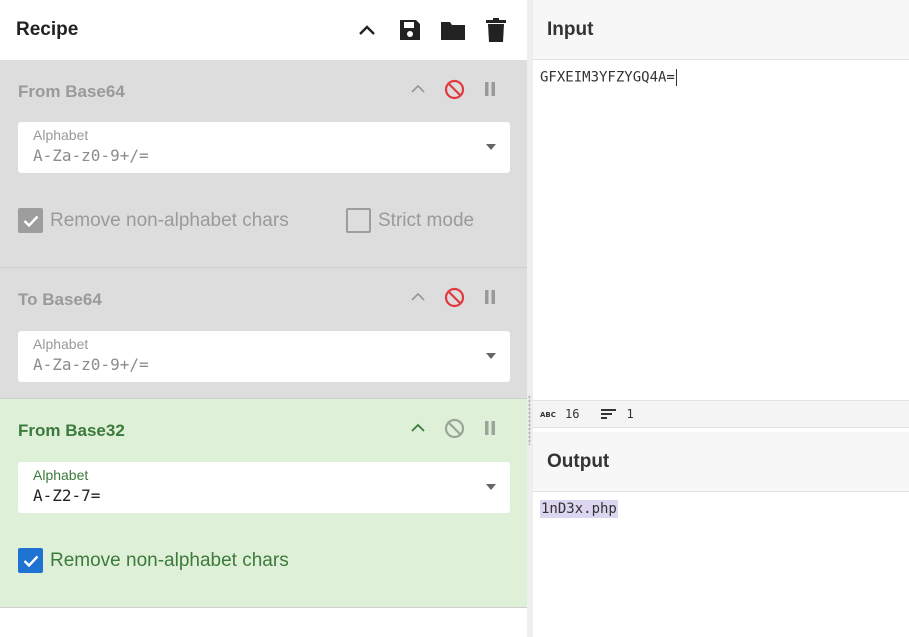  I want to click on svg-text: ABC, so click(548, 415).